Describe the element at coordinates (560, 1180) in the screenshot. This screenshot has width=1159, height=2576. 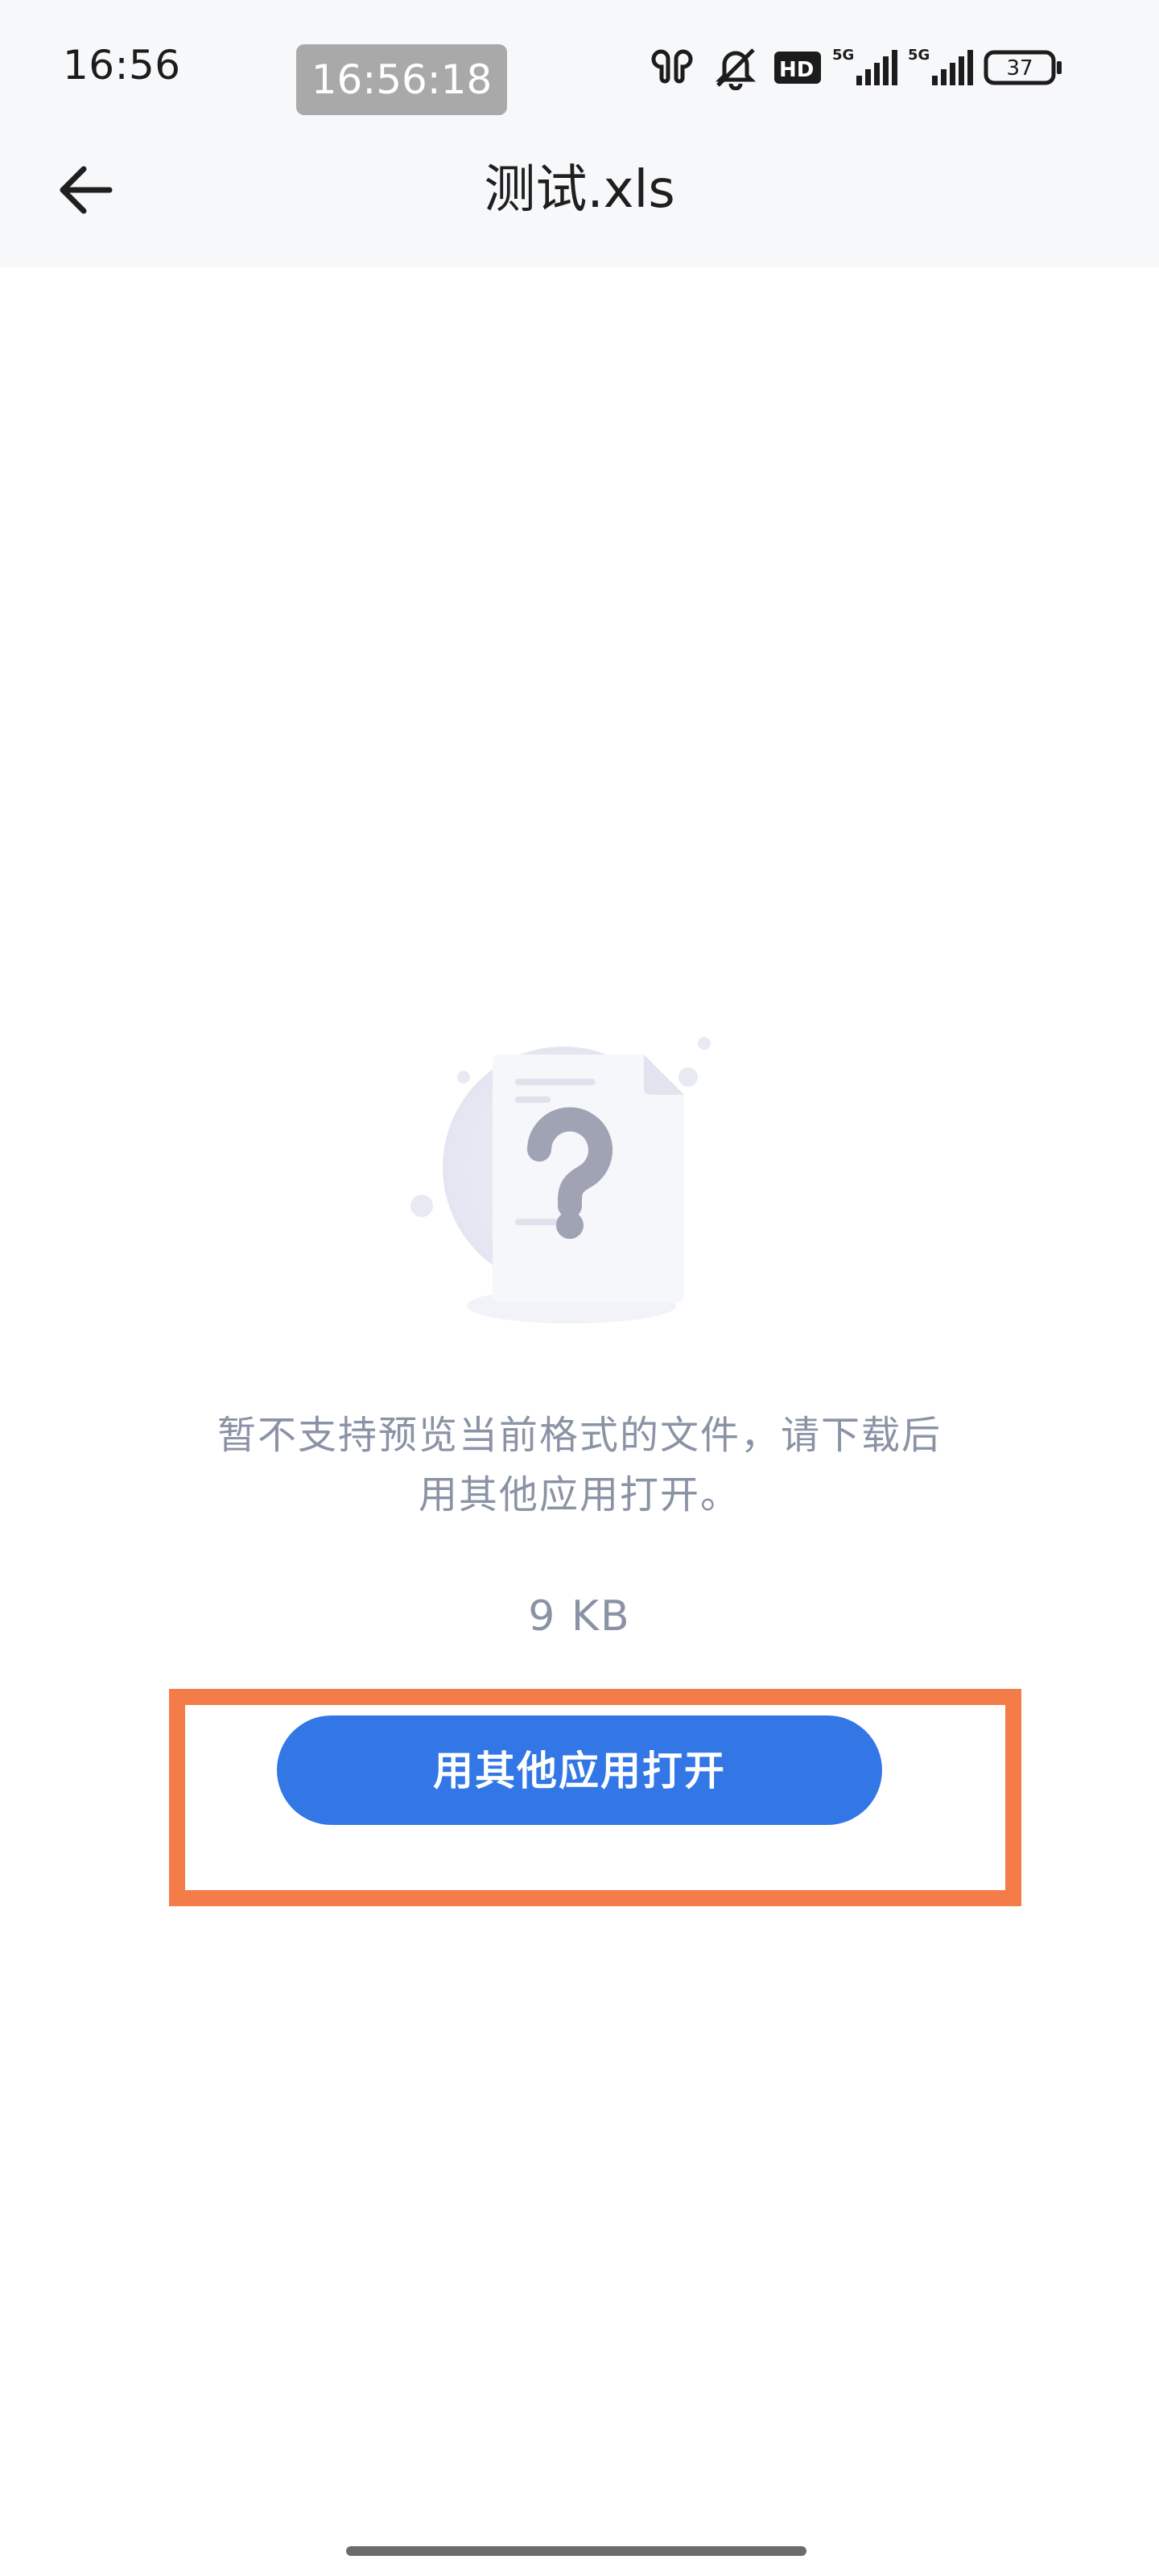
I see `document-question-icon` at that location.